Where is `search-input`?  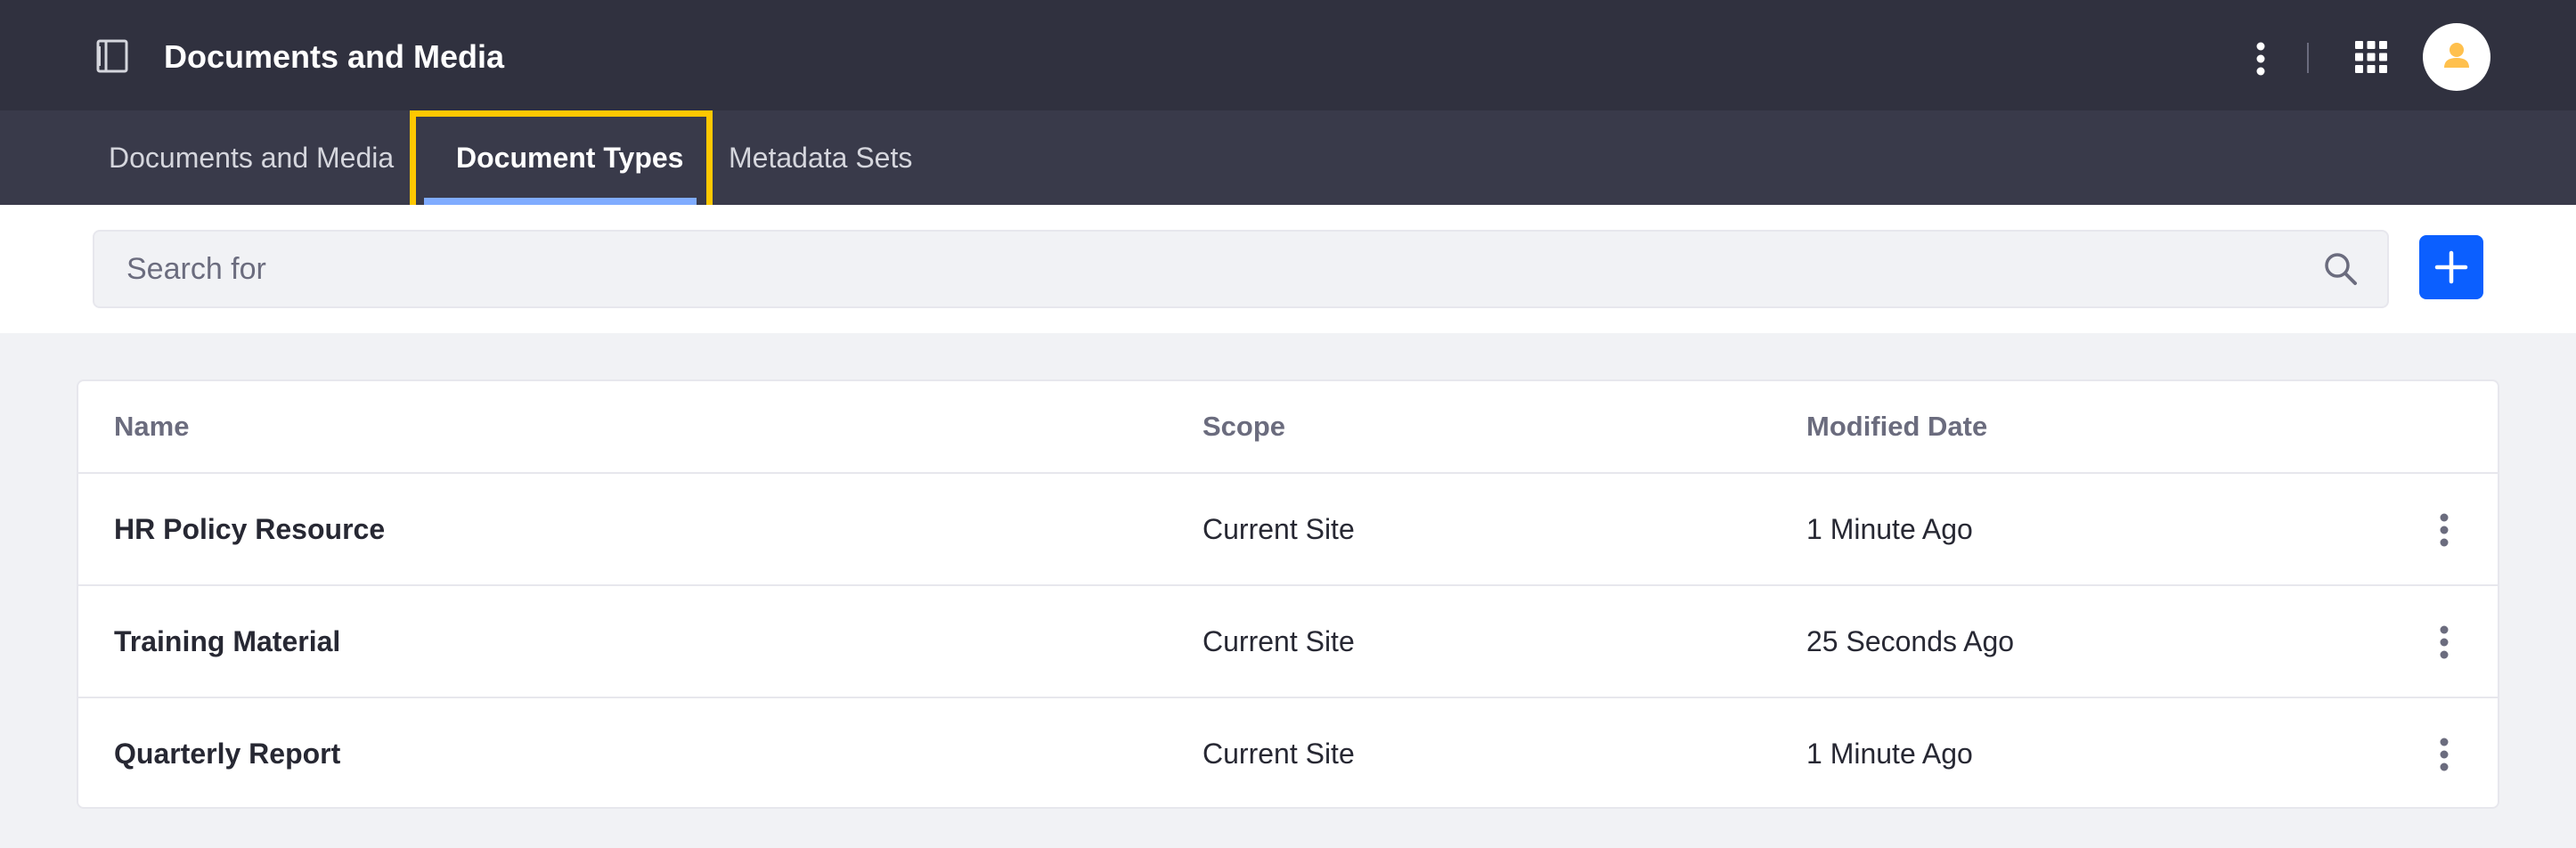
search-input is located at coordinates (1190, 269).